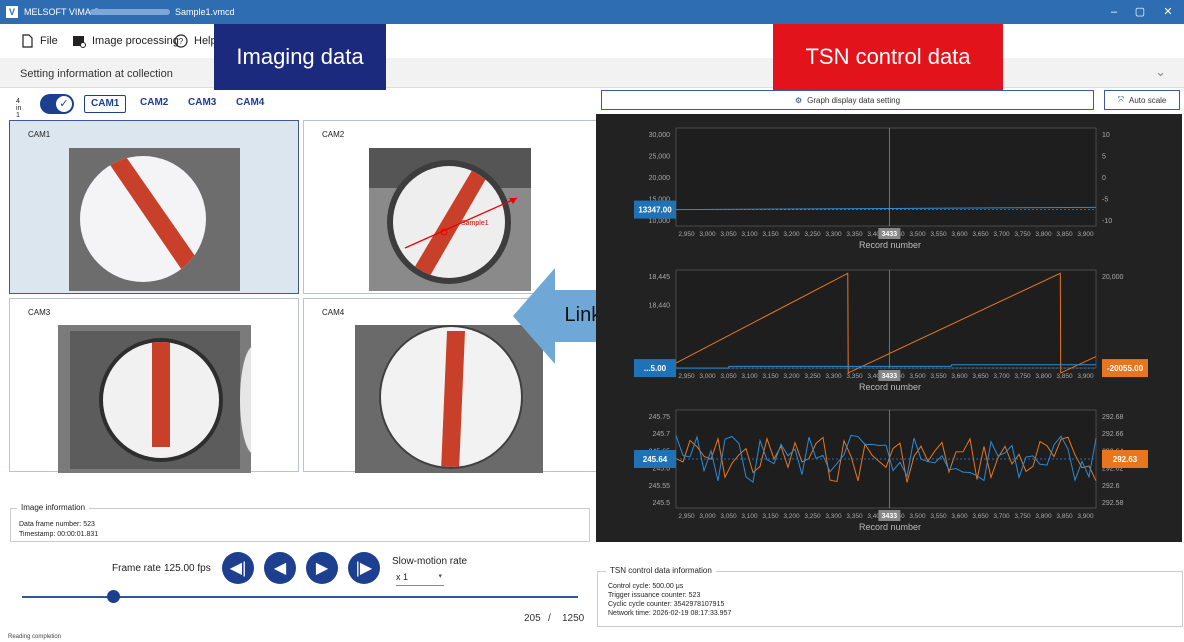 The image size is (1184, 642). I want to click on y-tick-label-right: 292.58, so click(1113, 503).